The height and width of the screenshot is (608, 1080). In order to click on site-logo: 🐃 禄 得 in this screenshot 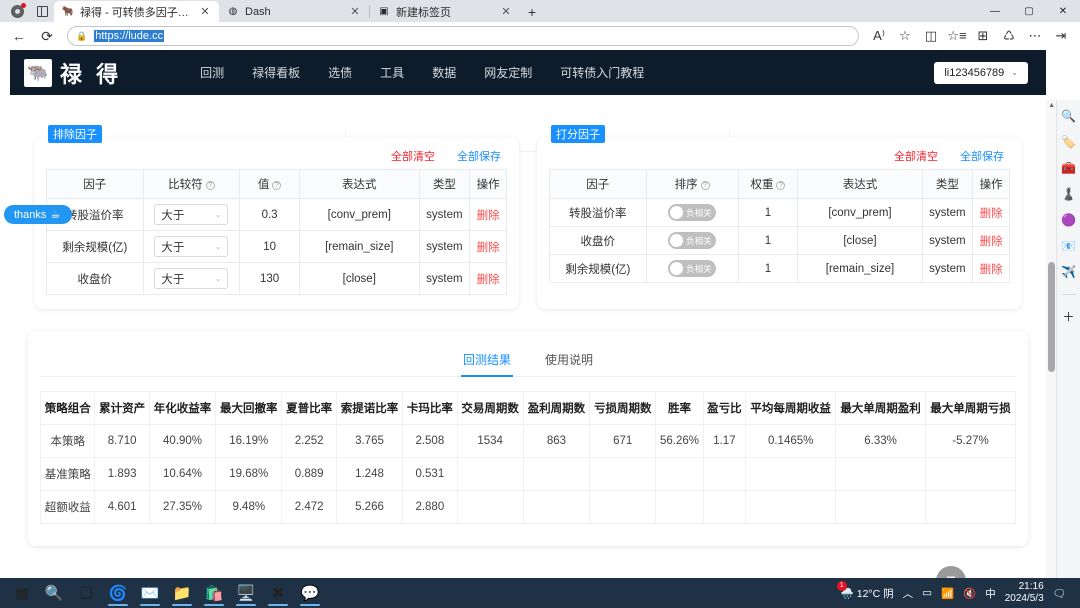, I will do `click(73, 73)`.